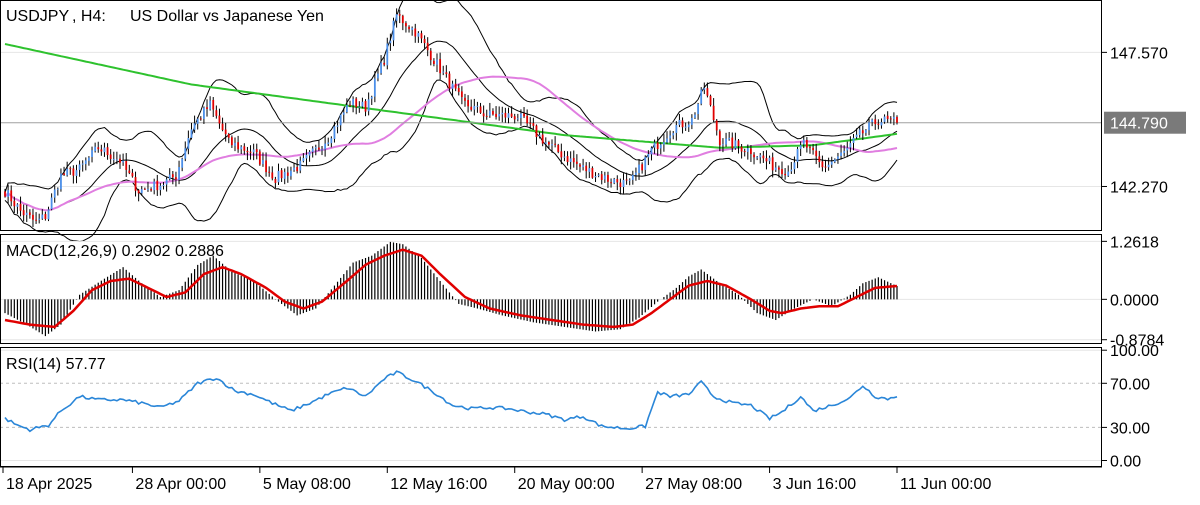 The height and width of the screenshot is (505, 1200). What do you see at coordinates (49, 484) in the screenshot?
I see `time-tick-label: 18 Apr 2025` at bounding box center [49, 484].